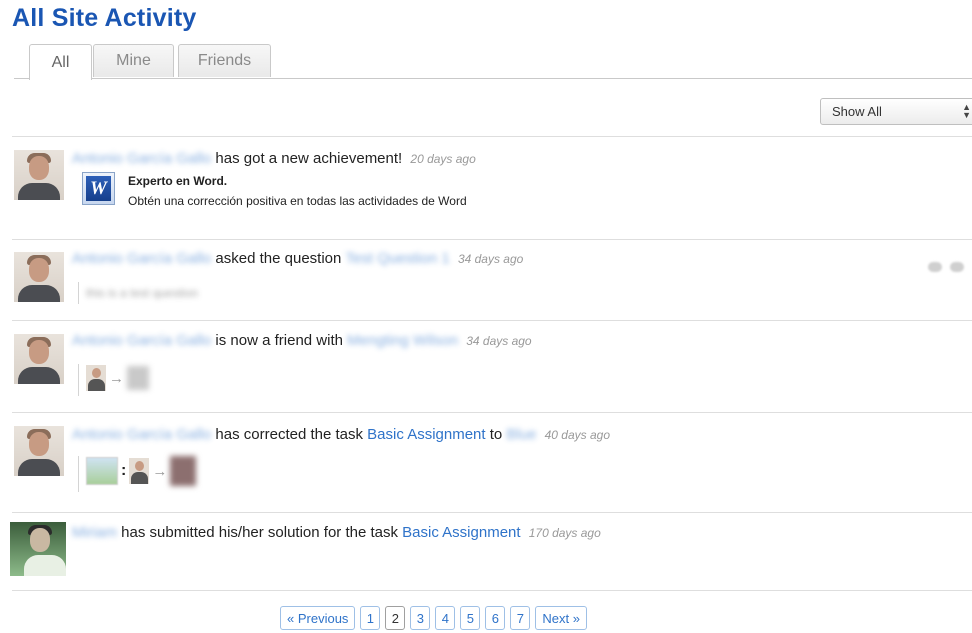 This screenshot has width=972, height=633. Describe the element at coordinates (183, 471) in the screenshot. I see `student-thumbnail` at that location.